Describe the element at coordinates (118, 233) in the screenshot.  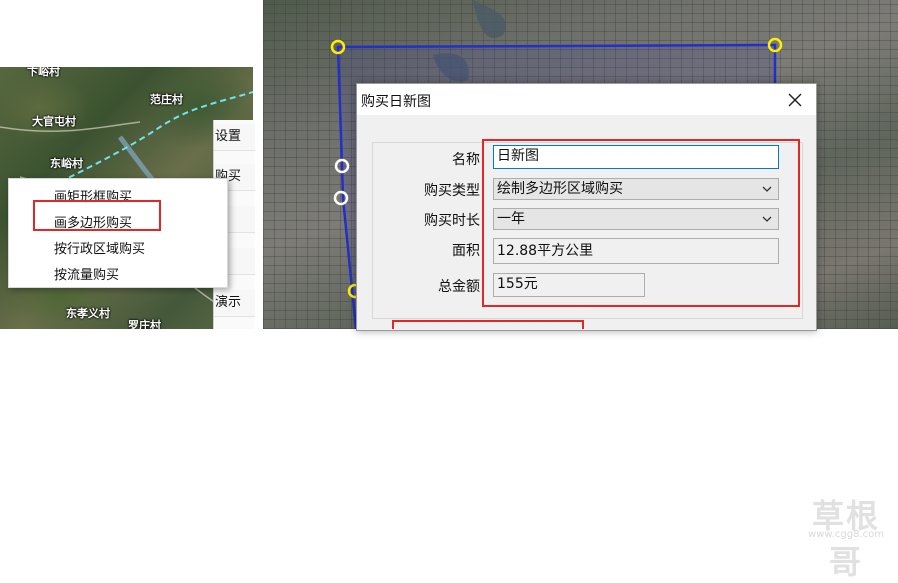
I see `context-menu: 画矩形框购买 画多边形购买 按行政区域购买 按流量购买` at that location.